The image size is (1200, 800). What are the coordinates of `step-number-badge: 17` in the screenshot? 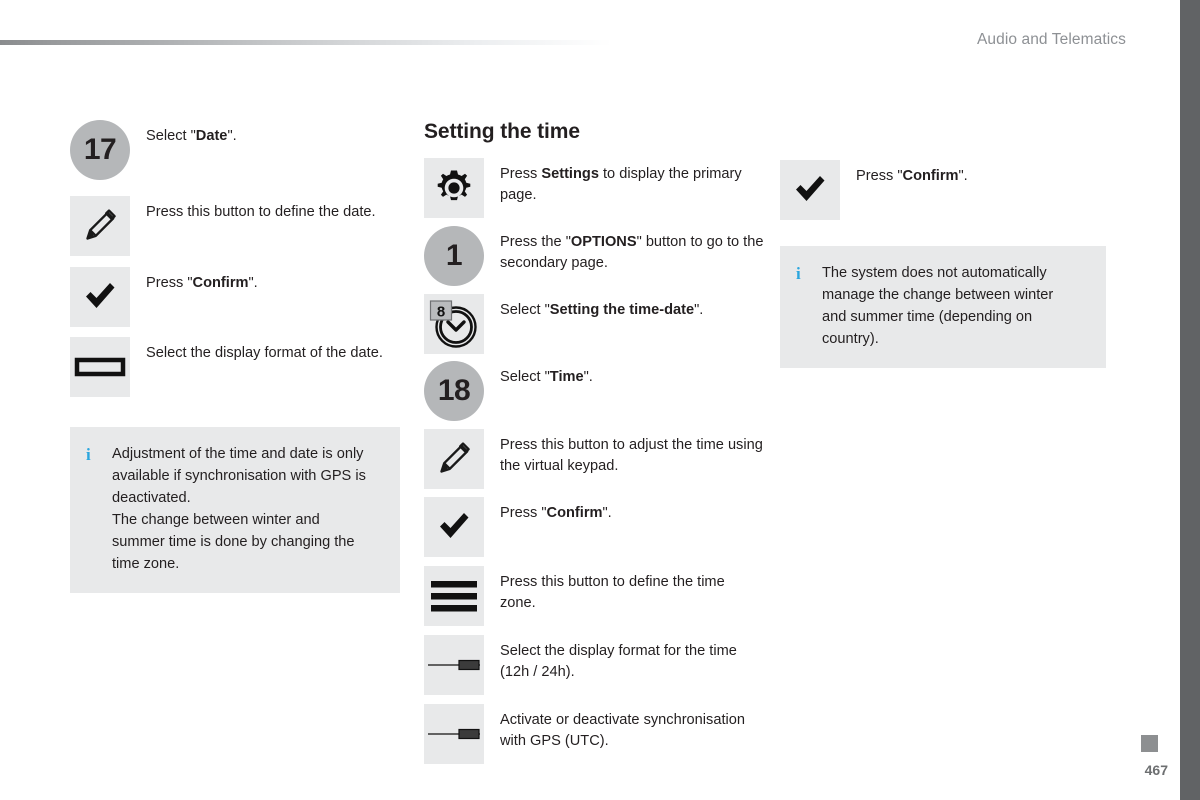 It's located at (100, 150).